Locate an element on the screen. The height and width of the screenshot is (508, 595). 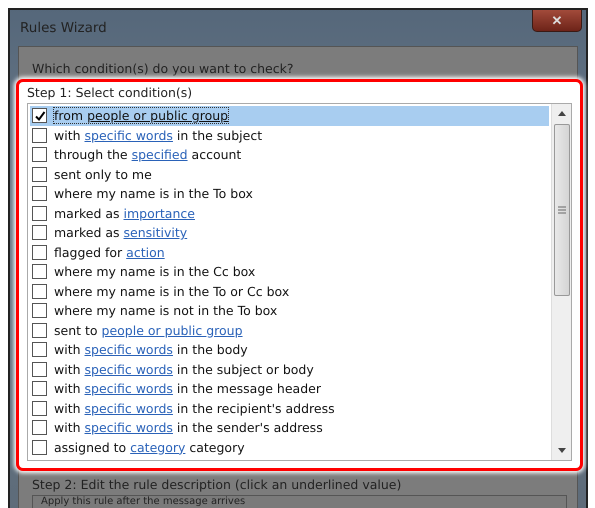
condition-label: sent only to me is located at coordinates (103, 174).